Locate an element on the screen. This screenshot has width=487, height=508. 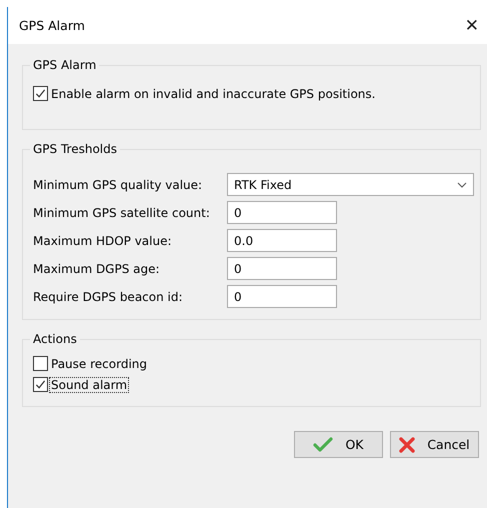
field-label: Minimum GPS quality value: is located at coordinates (118, 185).